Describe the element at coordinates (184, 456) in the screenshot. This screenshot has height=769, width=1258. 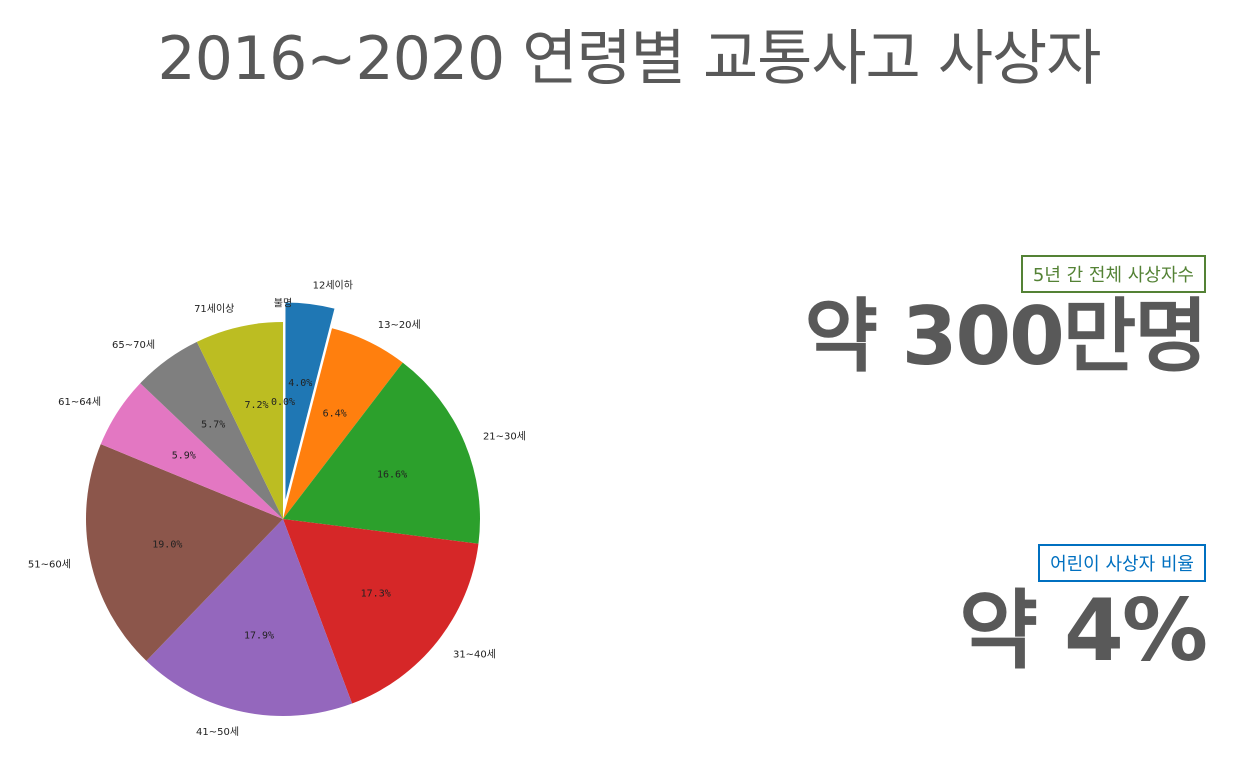
I see `pie-percent-label-6: 5.9%` at that location.